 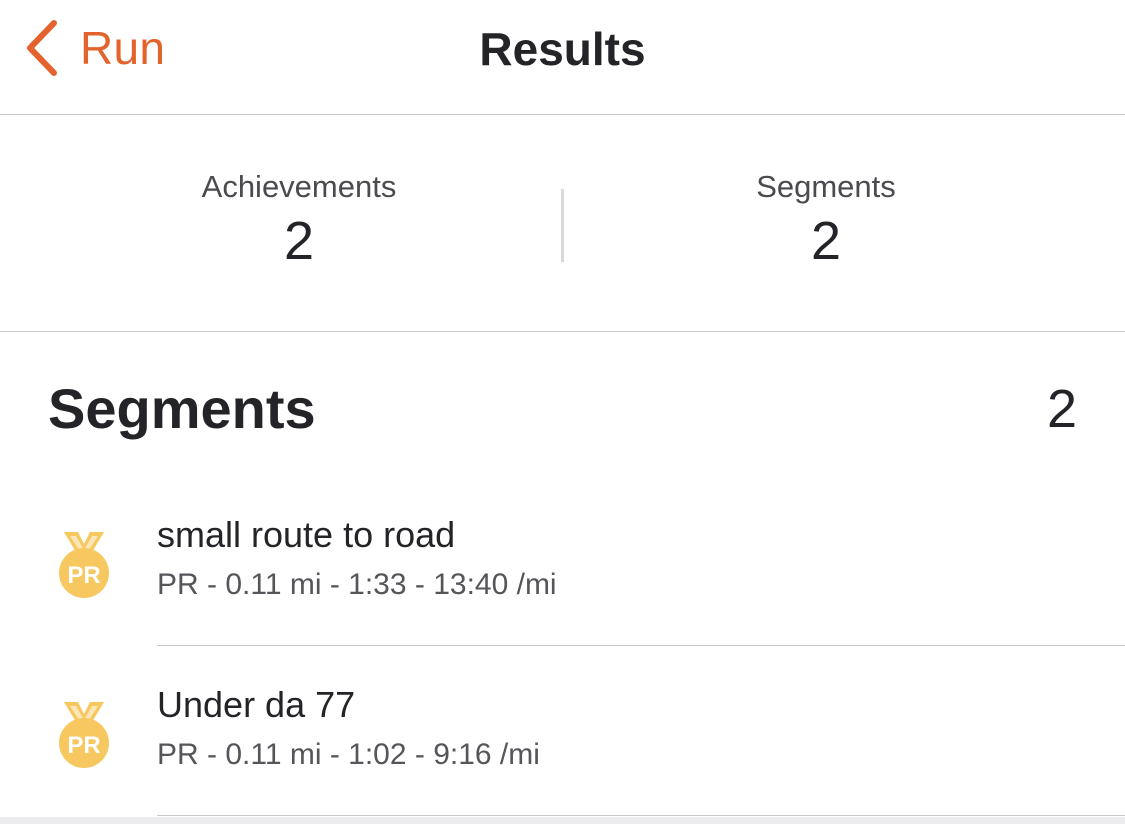 What do you see at coordinates (641, 815) in the screenshot?
I see `row-divider` at bounding box center [641, 815].